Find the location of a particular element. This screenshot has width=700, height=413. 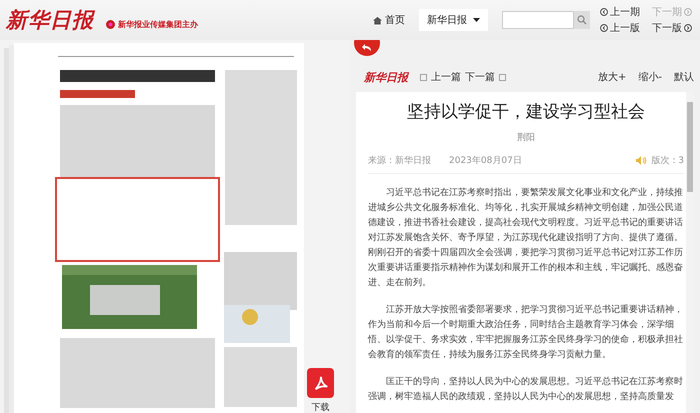

publisher-text: 新华报业传媒集团主办 is located at coordinates (158, 24).